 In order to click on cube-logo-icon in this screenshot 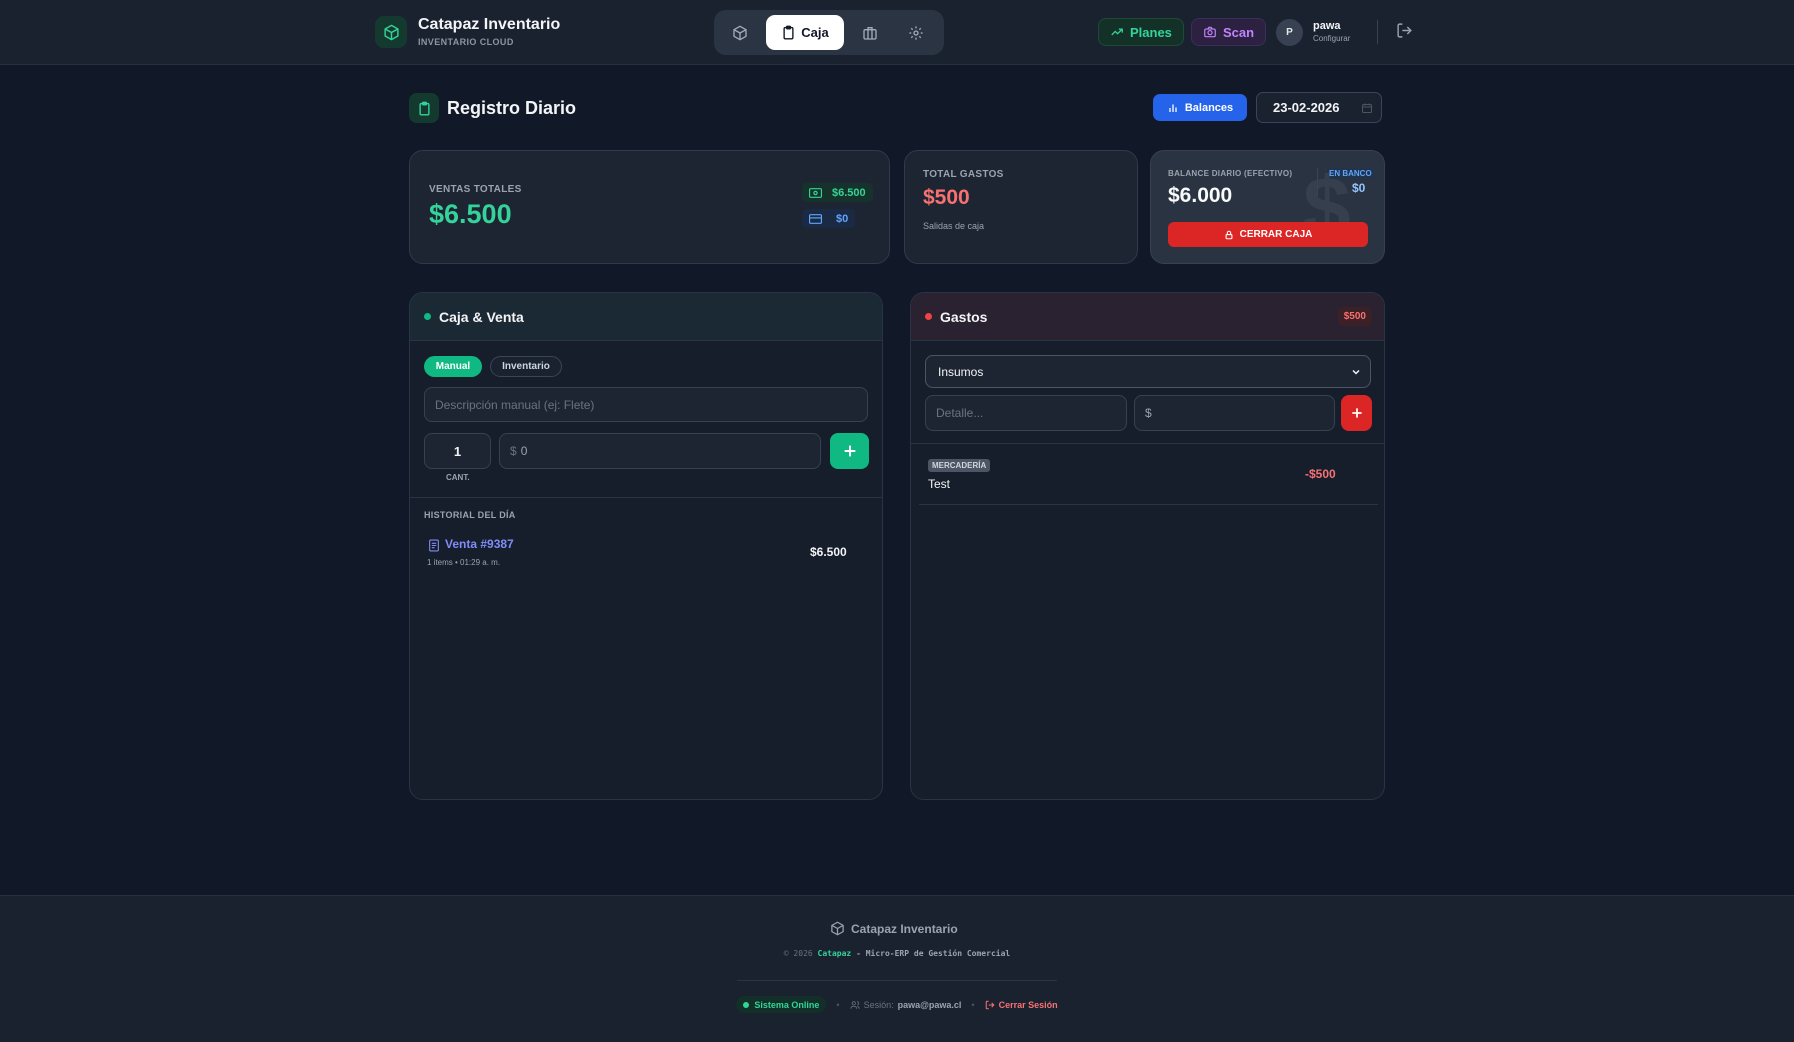, I will do `click(391, 32)`.